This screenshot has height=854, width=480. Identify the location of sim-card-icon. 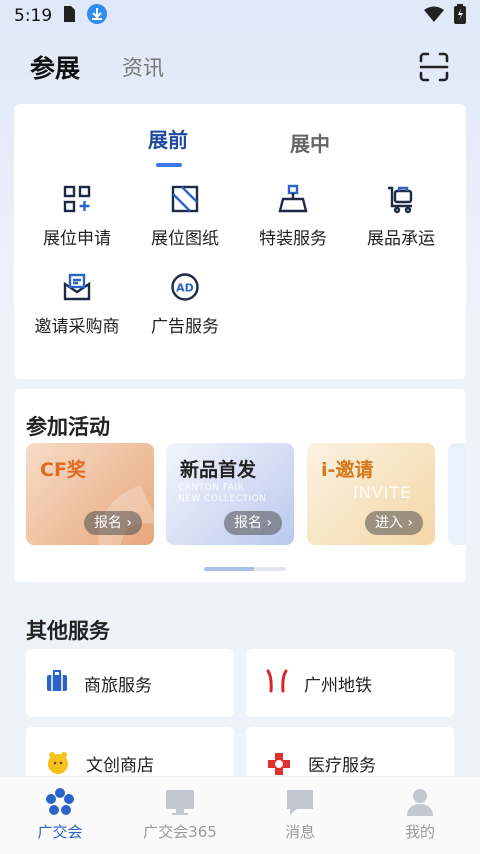
(69, 16).